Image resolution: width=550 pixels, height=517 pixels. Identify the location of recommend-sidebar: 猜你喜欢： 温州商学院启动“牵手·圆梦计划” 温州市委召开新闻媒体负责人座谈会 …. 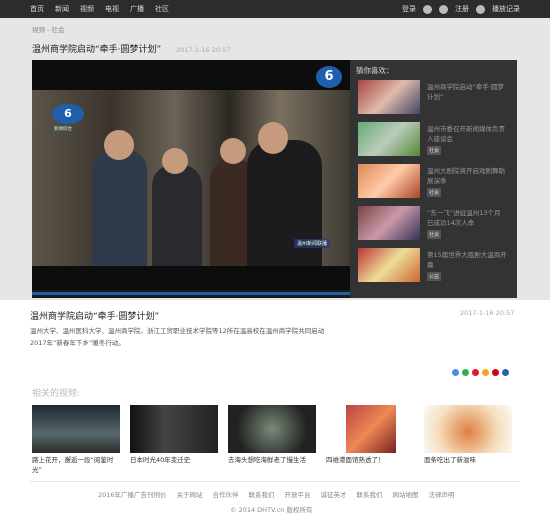
(433, 179).